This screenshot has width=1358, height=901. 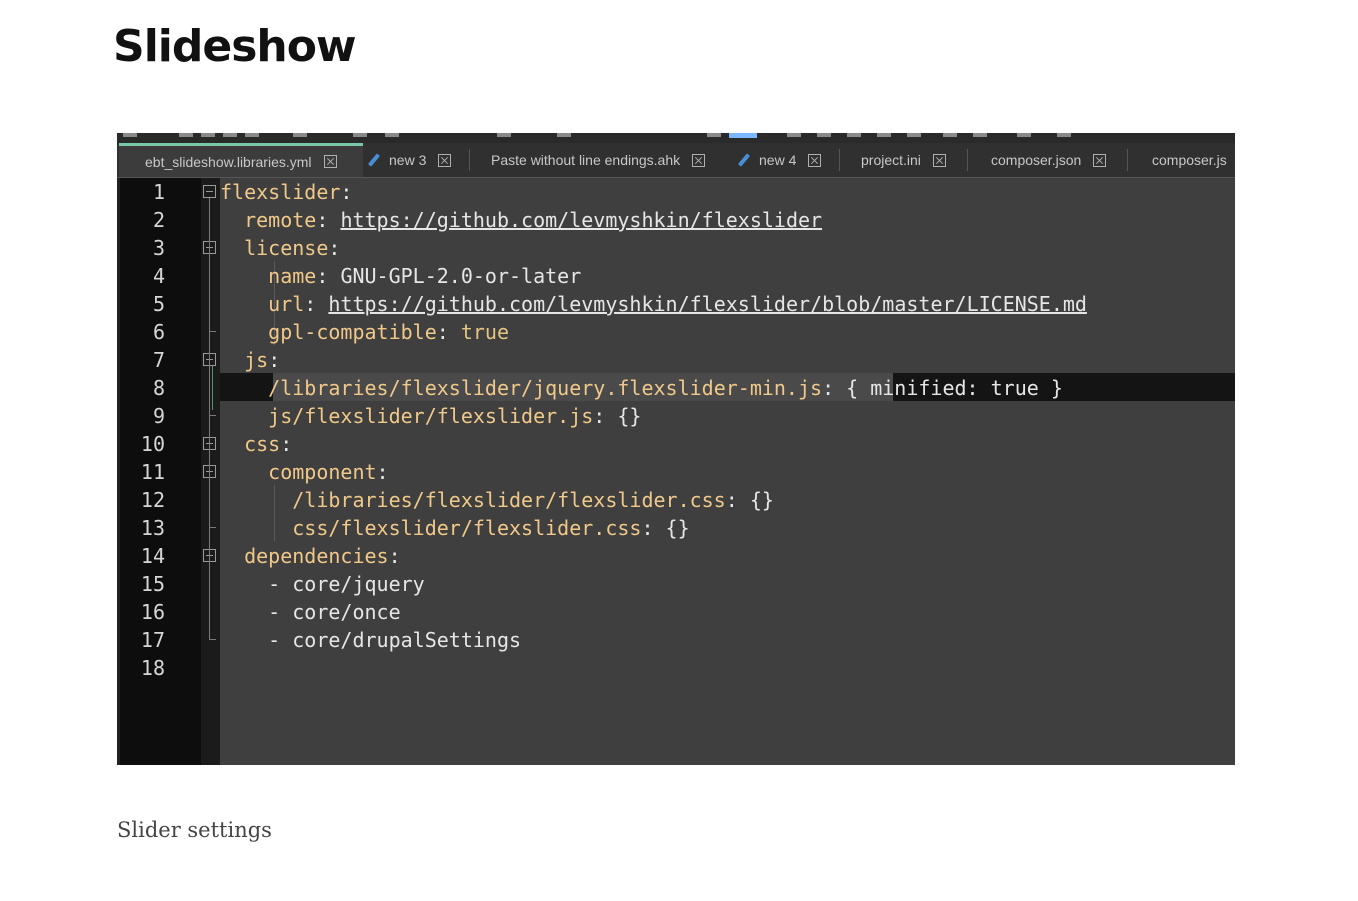 I want to click on yaml-key: js/flexslider/flexslider.js, so click(x=431, y=416).